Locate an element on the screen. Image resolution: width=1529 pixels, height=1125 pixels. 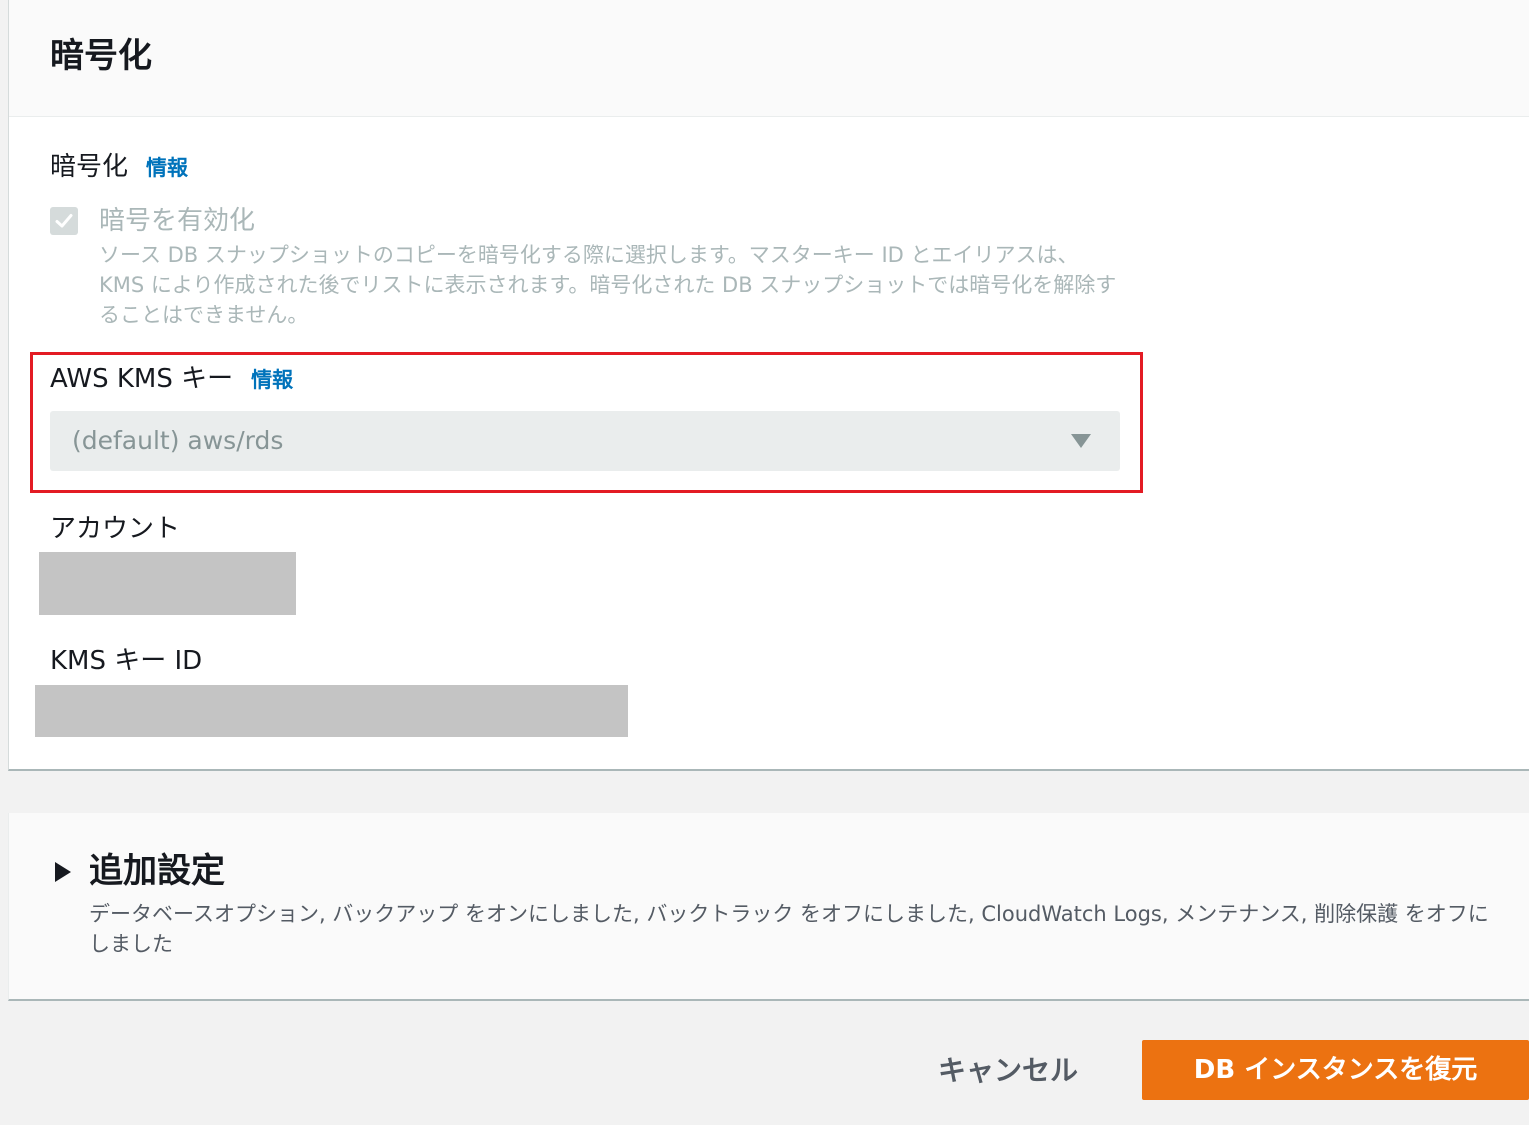
encryption-label-row: 暗号化 情報 is located at coordinates (119, 168).